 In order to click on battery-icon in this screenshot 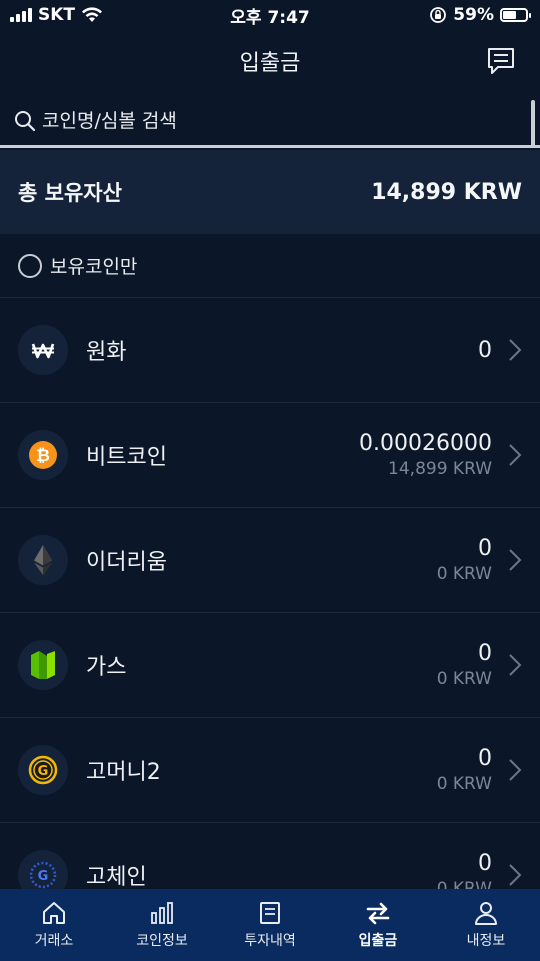, I will do `click(515, 15)`.